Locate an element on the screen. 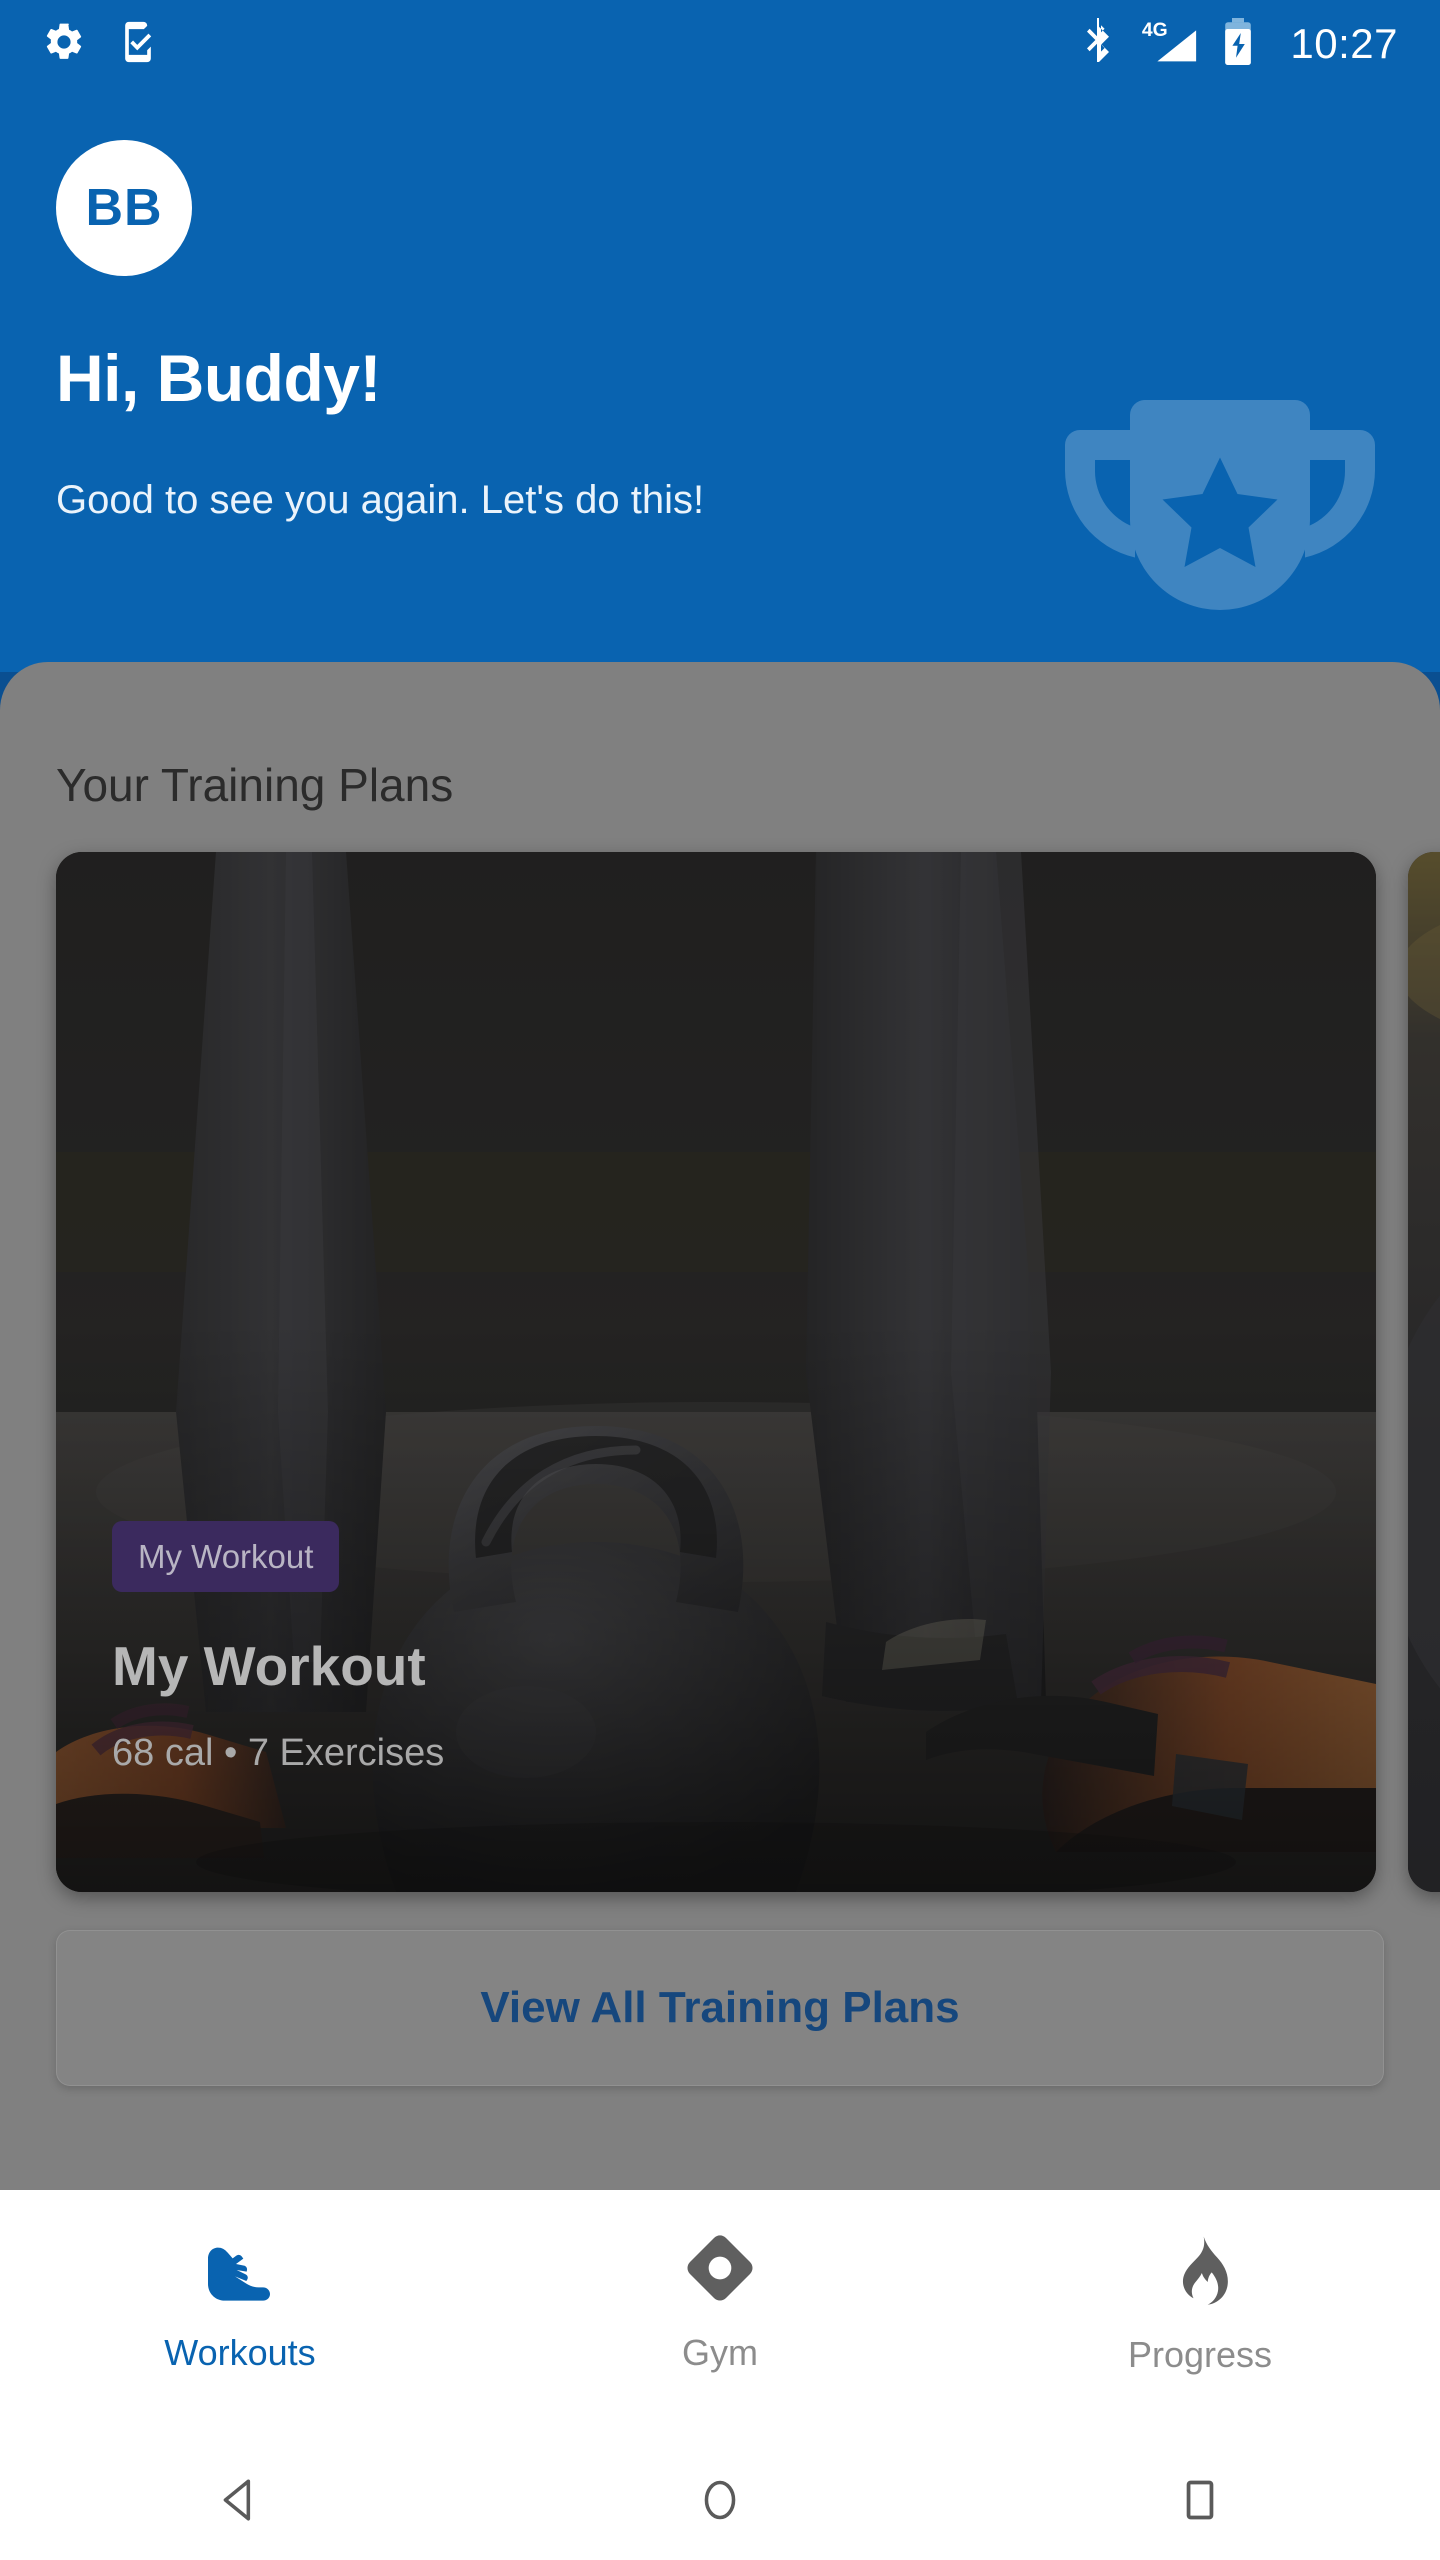 This screenshot has width=1440, height=2560. battery-charging-icon is located at coordinates (1238, 44).